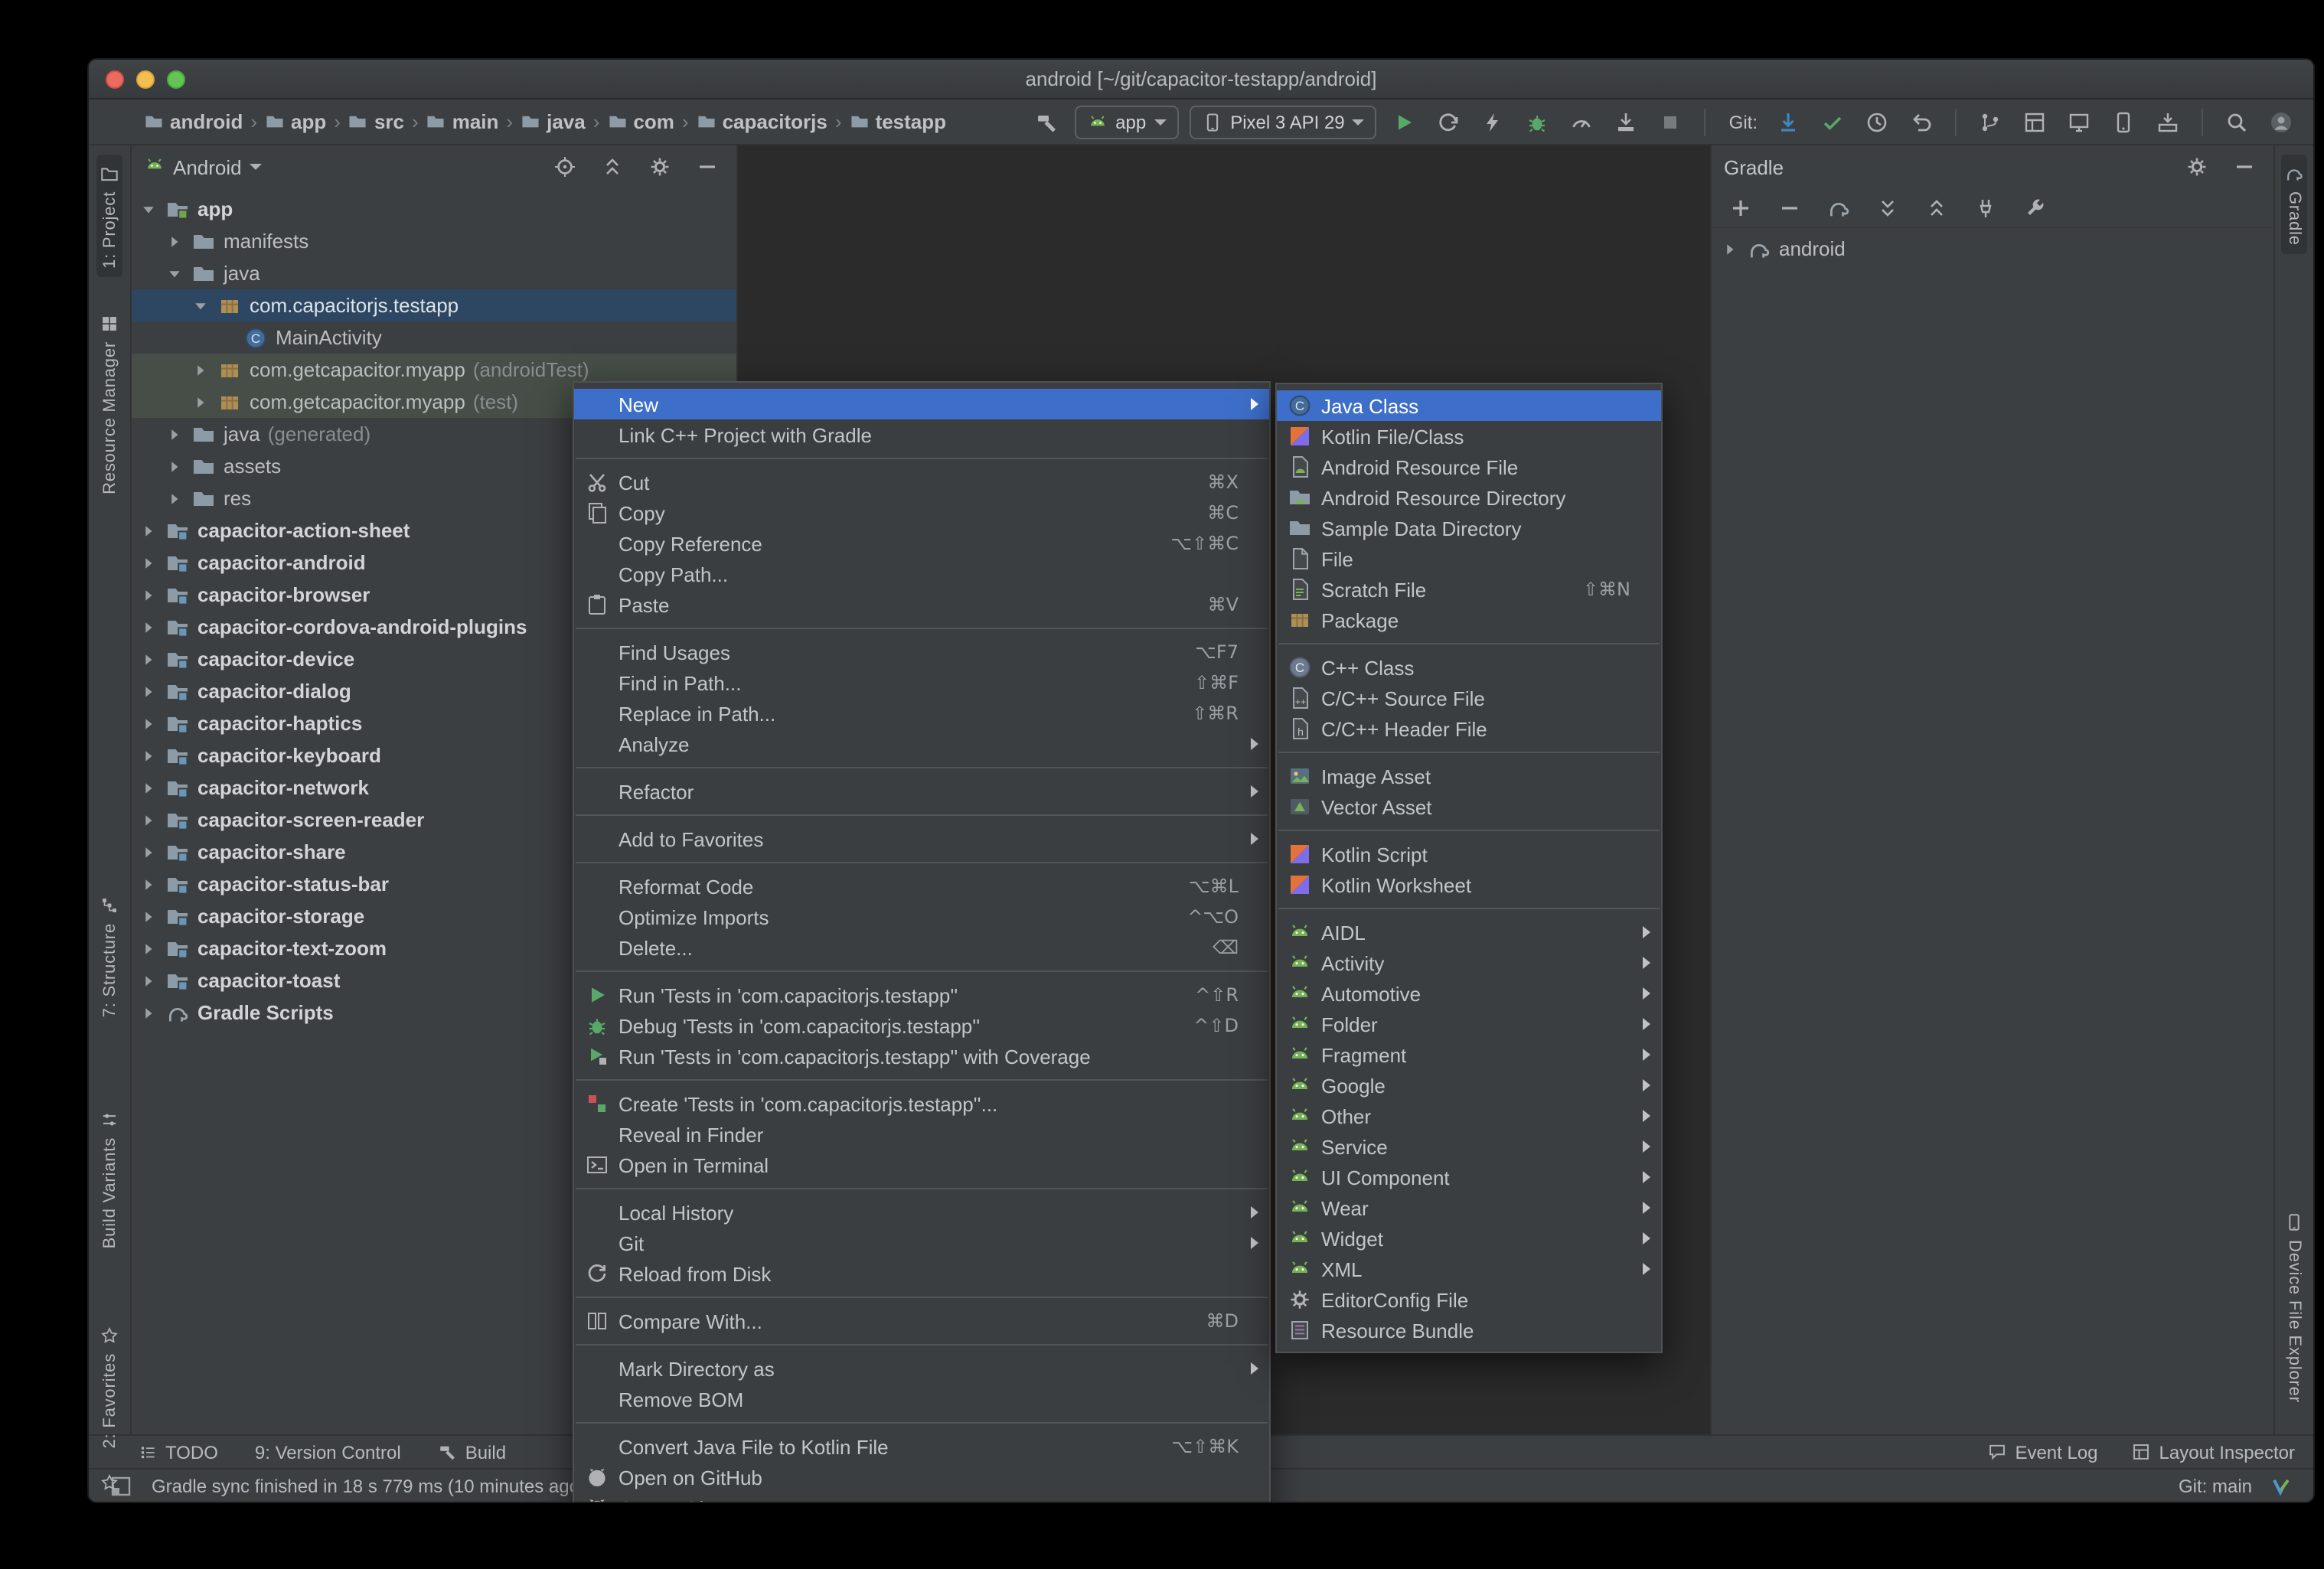  Describe the element at coordinates (109, 1387) in the screenshot. I see `tool-window-tab-2-favorites: 2: Favorites` at that location.